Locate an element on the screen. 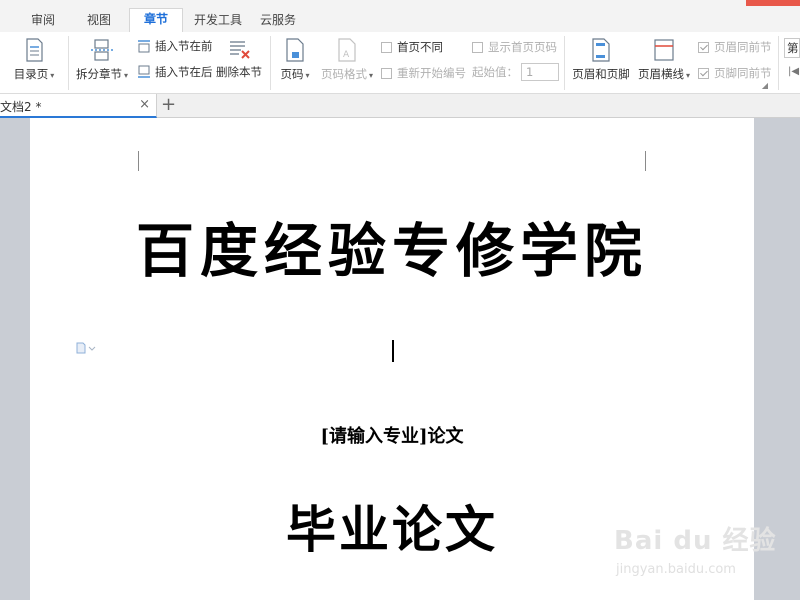  add-tab-icon: + is located at coordinates (168, 104).